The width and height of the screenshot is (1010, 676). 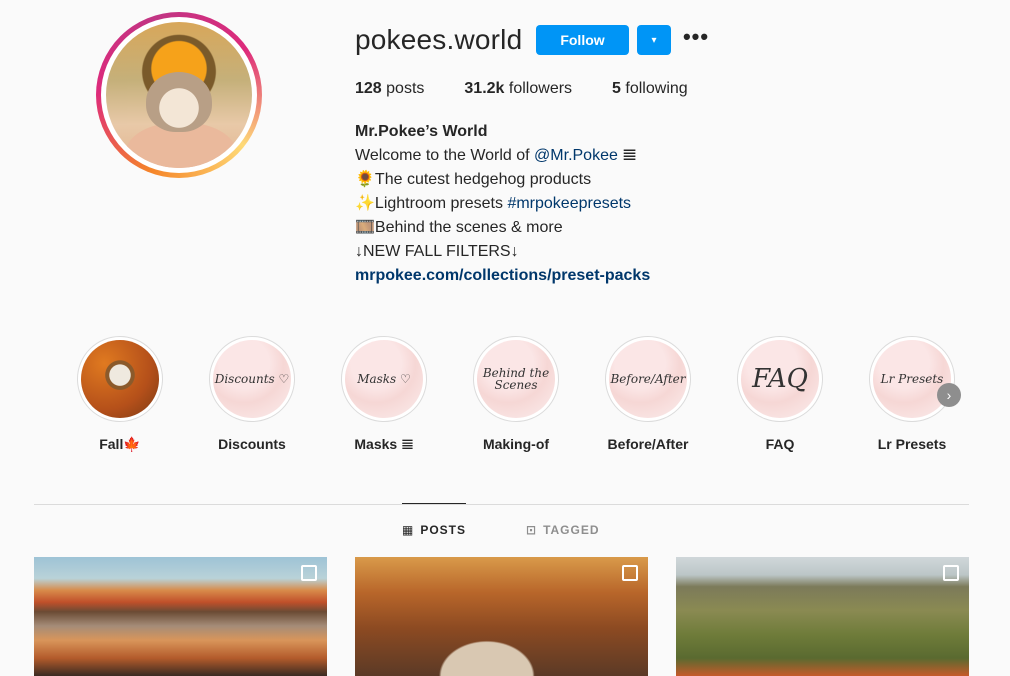 What do you see at coordinates (501, 504) in the screenshot?
I see `tabs-divider` at bounding box center [501, 504].